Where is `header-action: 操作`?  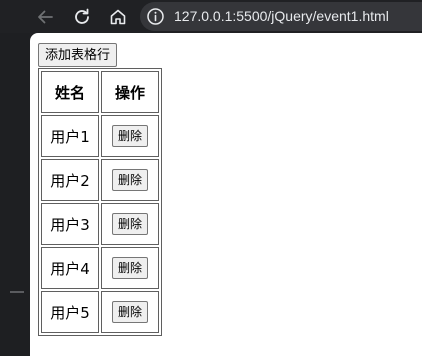 header-action: 操作 is located at coordinates (130, 92).